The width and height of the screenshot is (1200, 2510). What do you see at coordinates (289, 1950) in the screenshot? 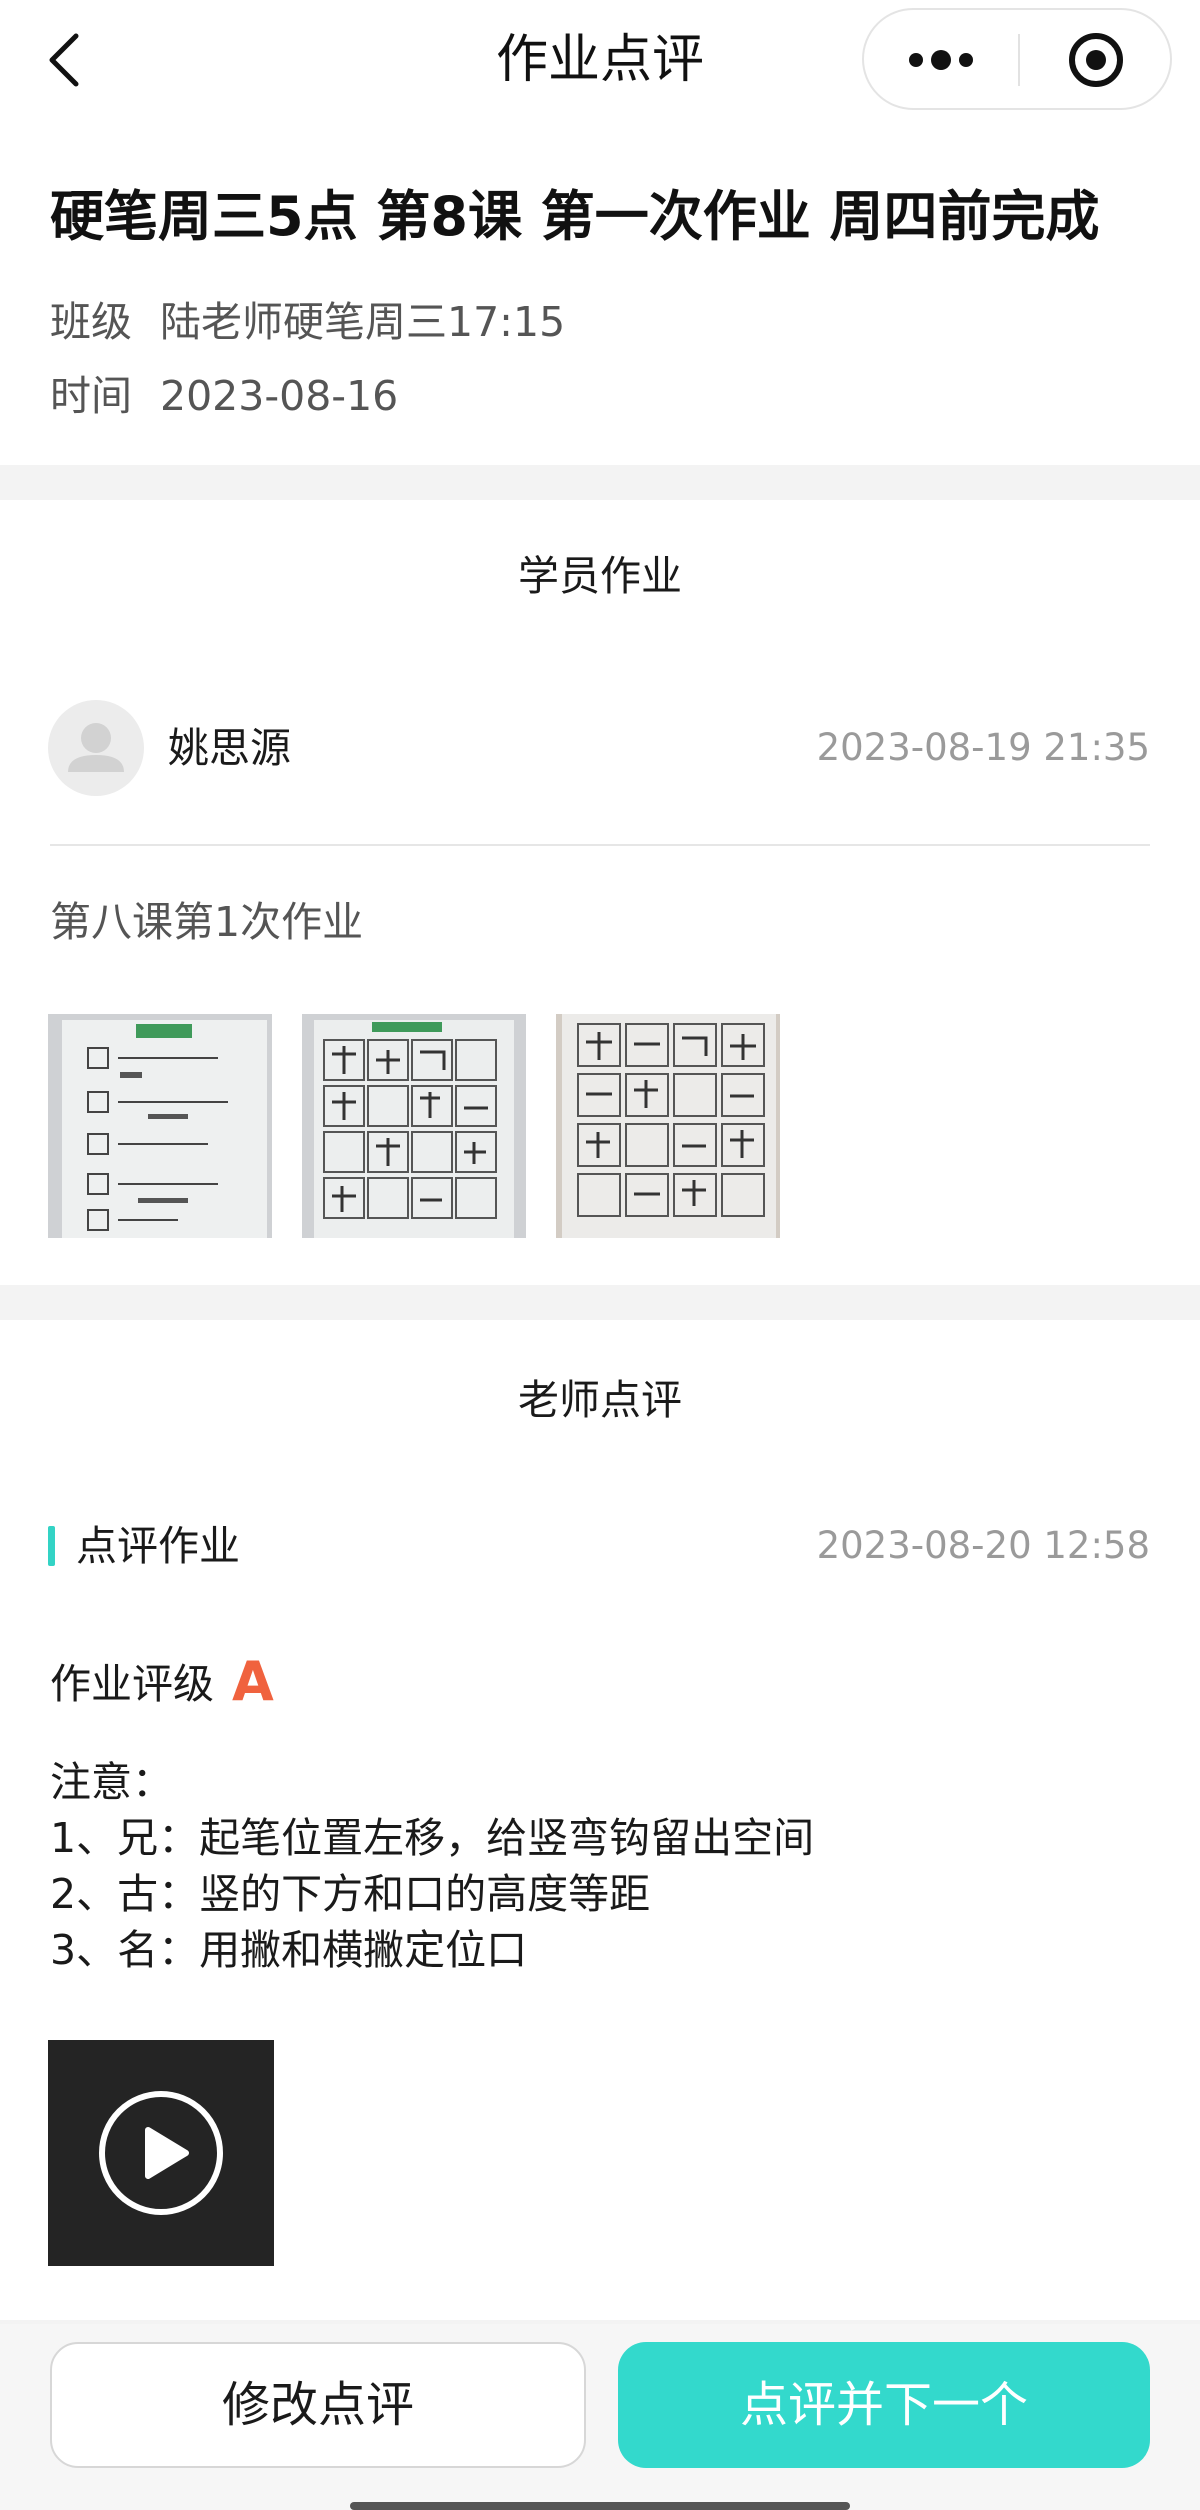
I see `comment-line: 3、名：用撇和横撇定位口` at bounding box center [289, 1950].